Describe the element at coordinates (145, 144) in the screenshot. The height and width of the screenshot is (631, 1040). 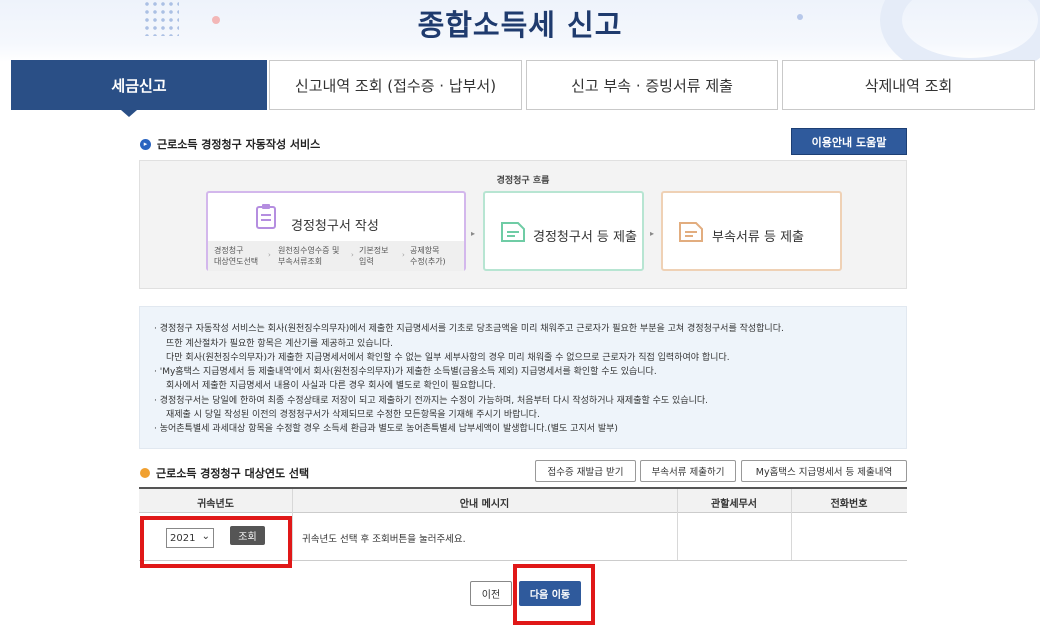
I see `arrow-circle-icon: ▸` at that location.